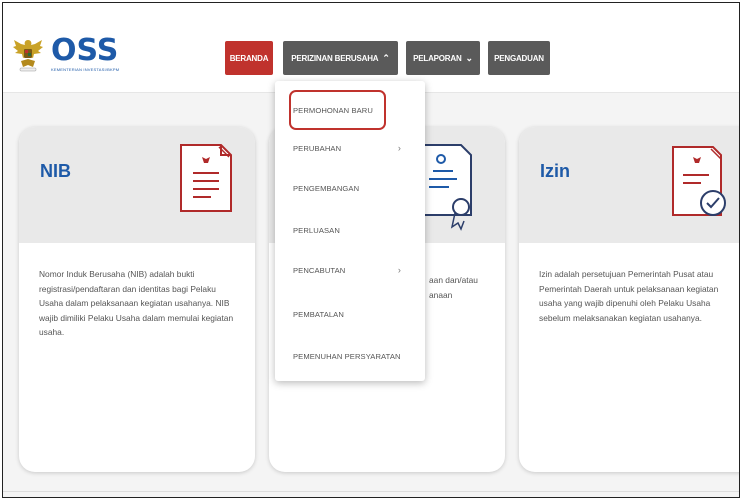 This screenshot has width=742, height=500. Describe the element at coordinates (350, 148) in the screenshot. I see `menu-item-perubahan: PERUBAHAN ›` at that location.